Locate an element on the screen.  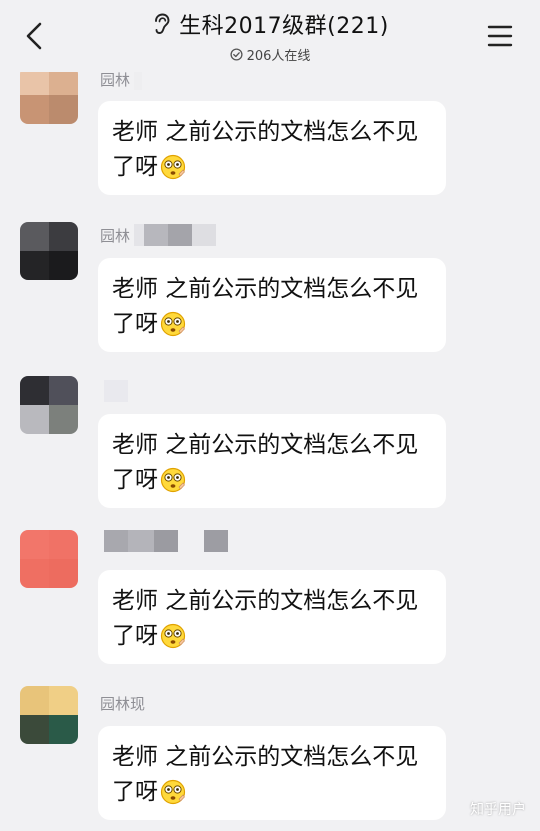
watermark: 知乎用户 is located at coordinates (498, 810).